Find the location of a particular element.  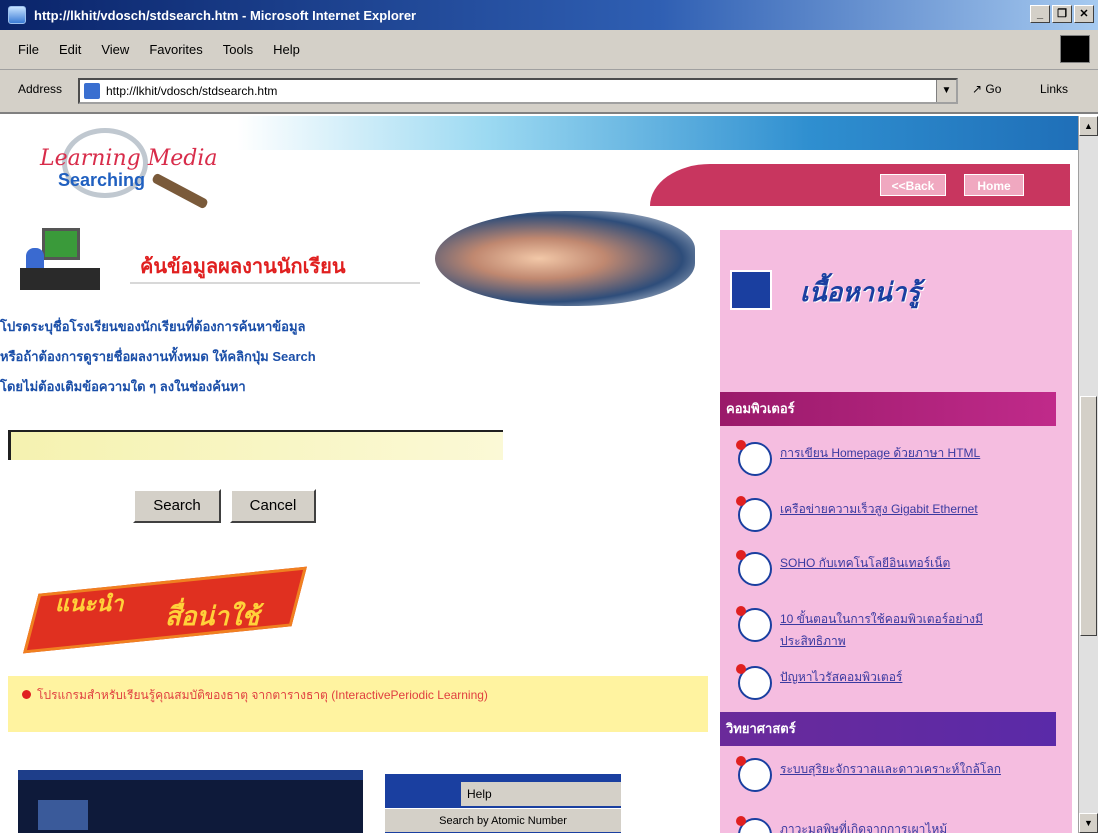

sidebar-item: ปัญหาไวรัสคอมพิวเตอร์ is located at coordinates (897, 682).